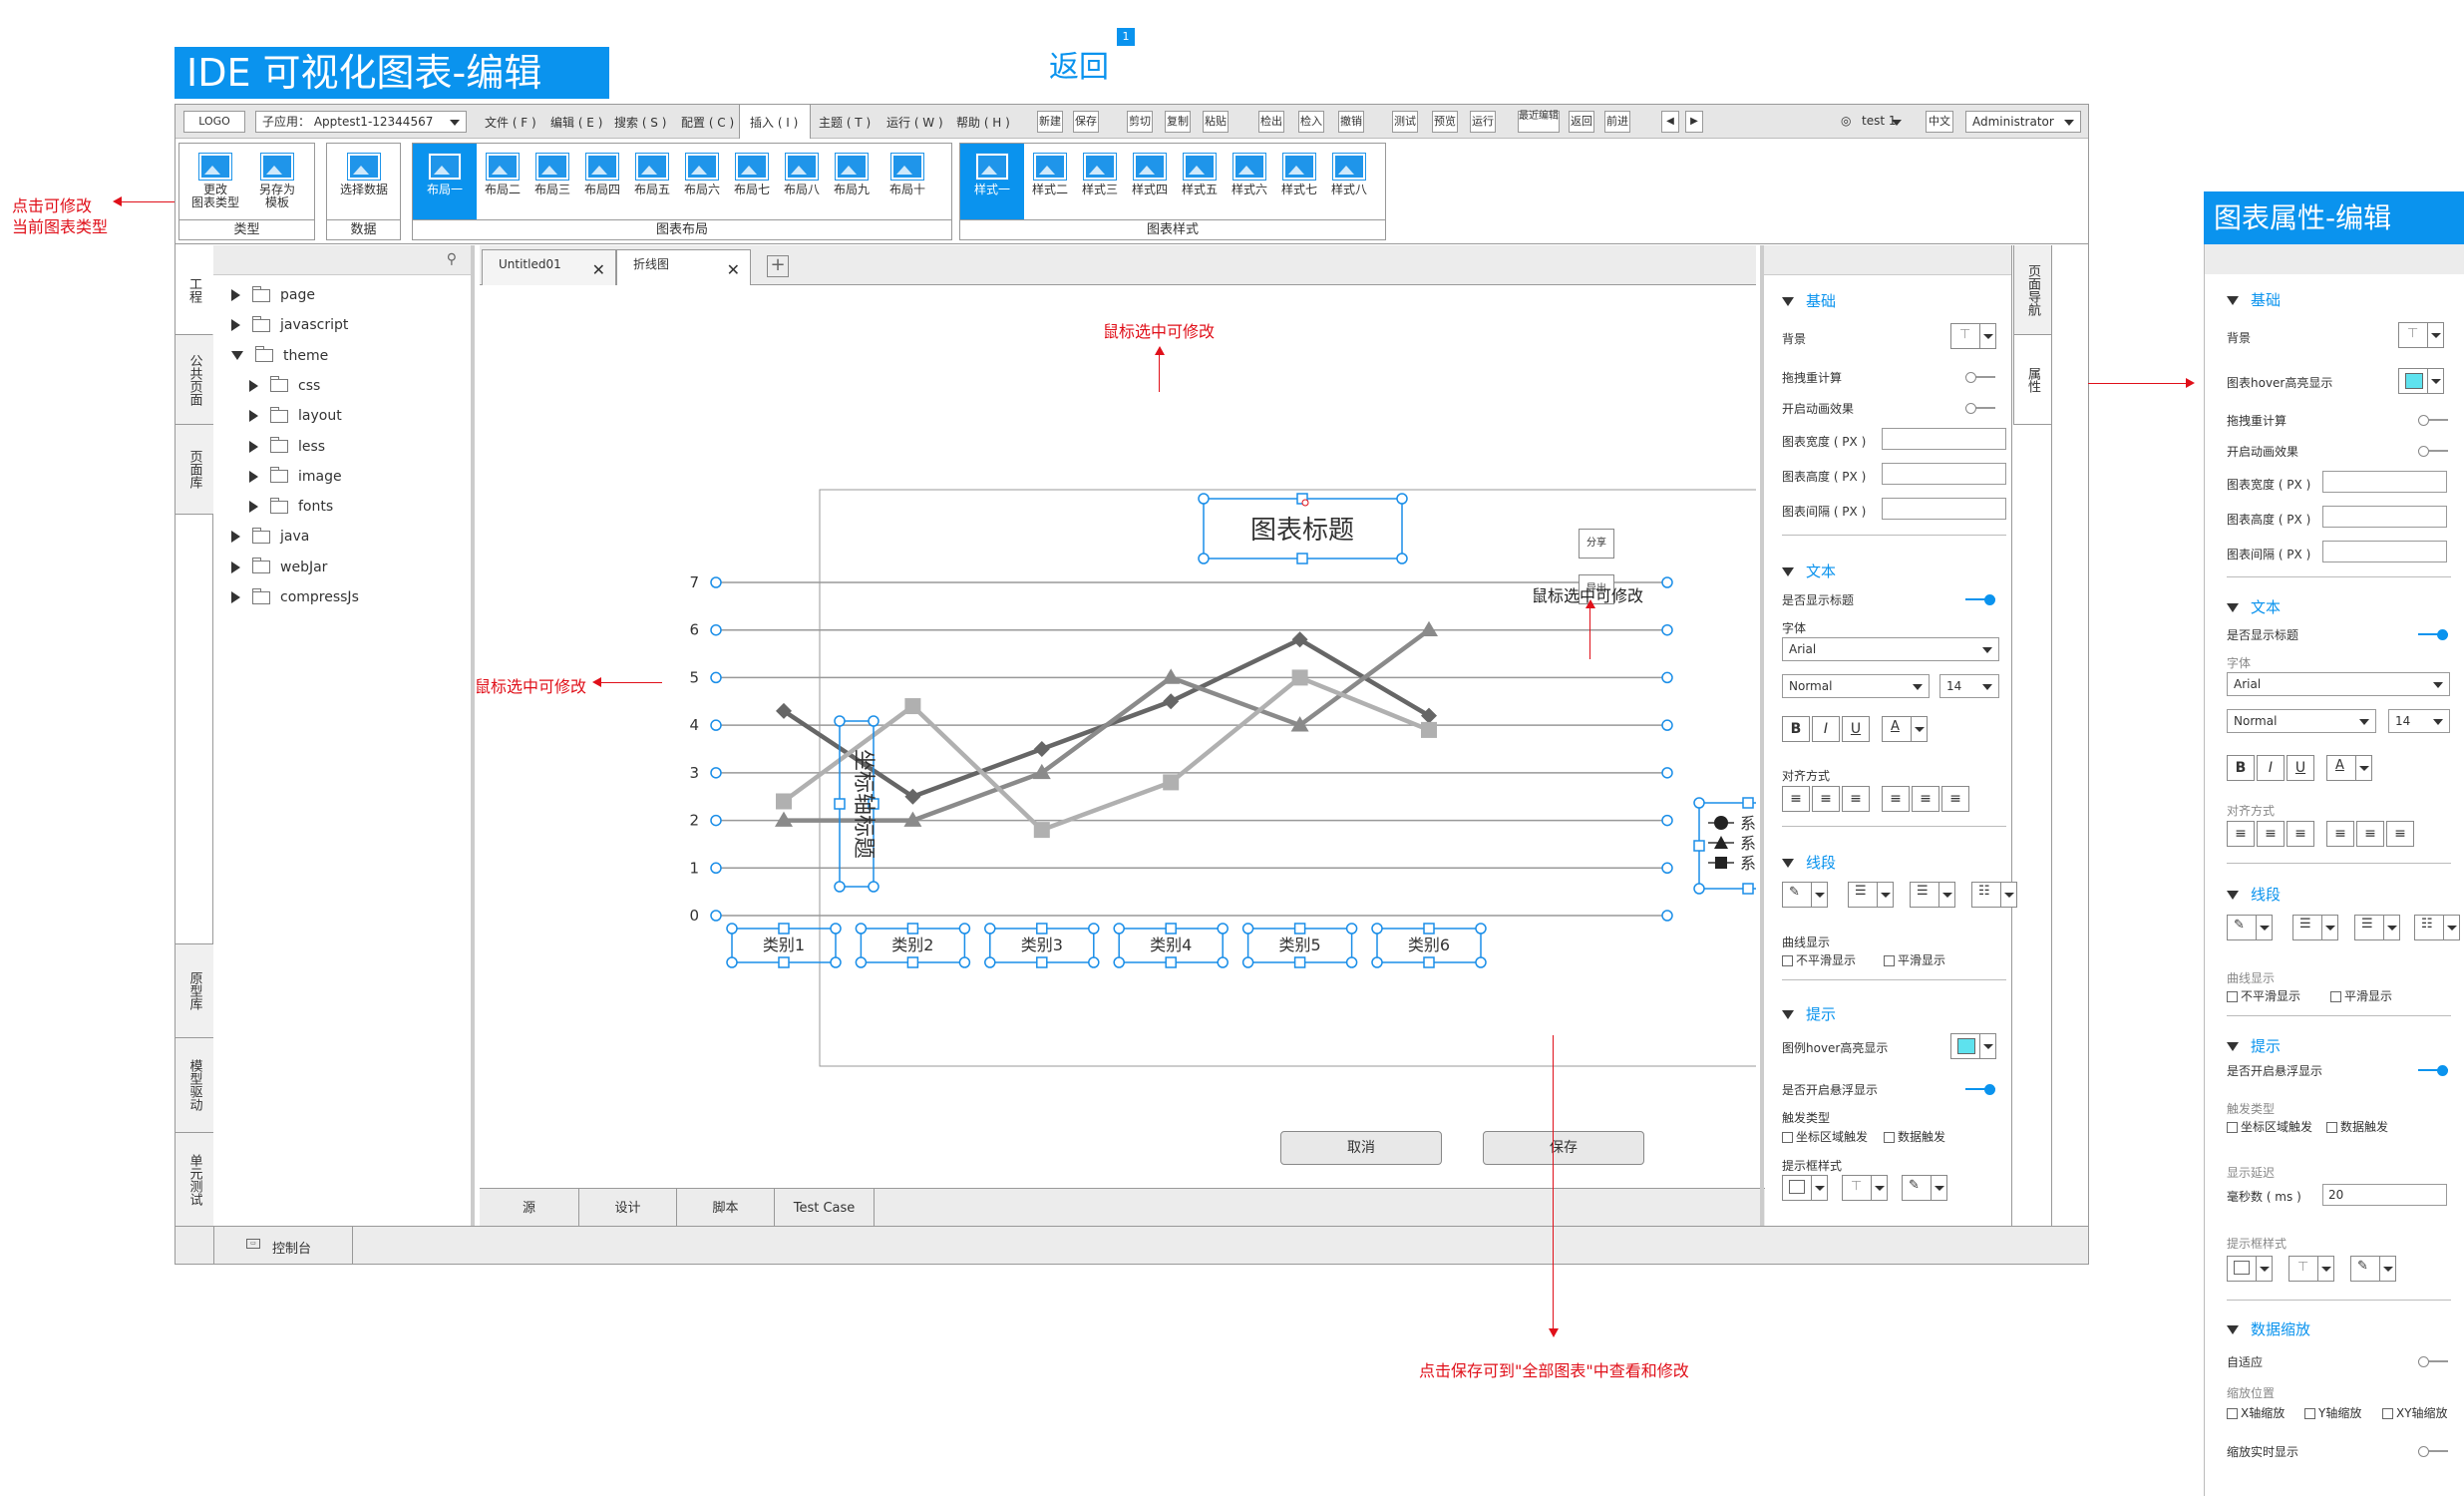 The height and width of the screenshot is (1496, 2464). Describe the element at coordinates (2361, 995) in the screenshot. I see `smooth-checkbox: 平滑显示` at that location.